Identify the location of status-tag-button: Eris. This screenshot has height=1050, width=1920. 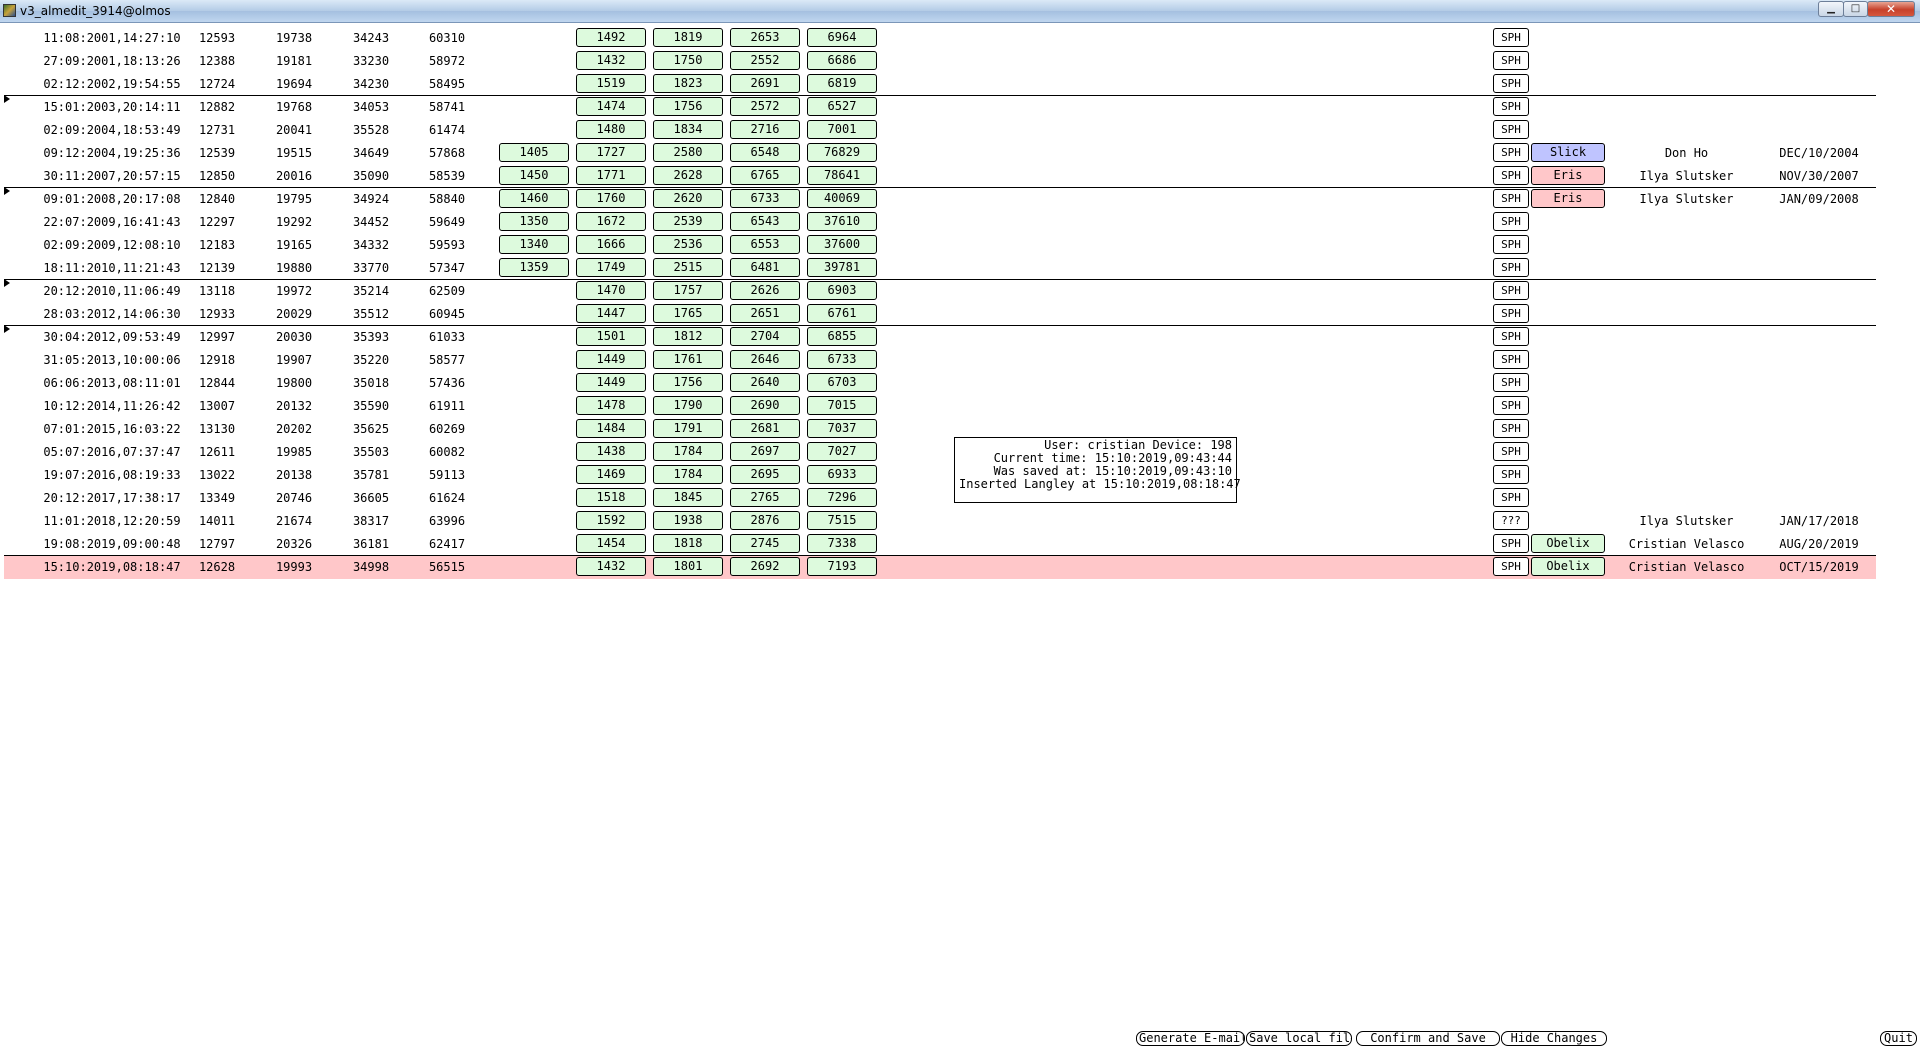
(1568, 198).